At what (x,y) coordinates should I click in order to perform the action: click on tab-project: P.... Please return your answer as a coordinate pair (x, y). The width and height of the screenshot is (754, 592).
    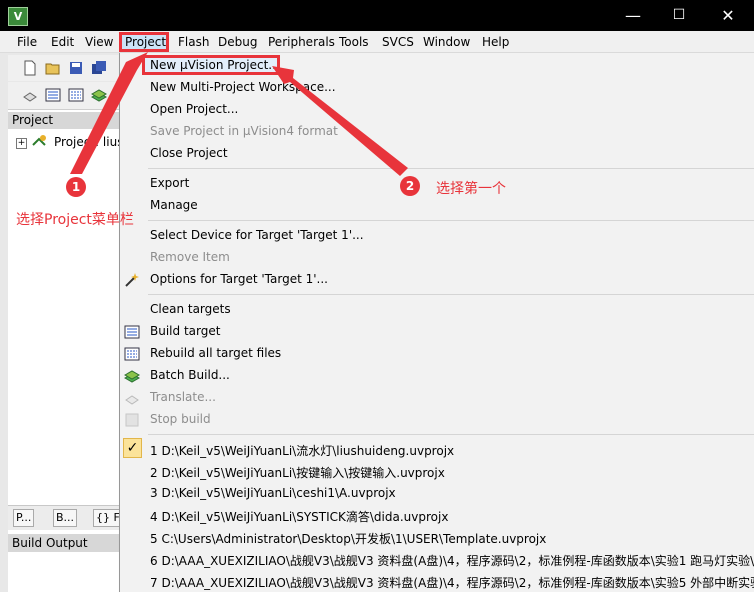
    Looking at the image, I should click on (24, 518).